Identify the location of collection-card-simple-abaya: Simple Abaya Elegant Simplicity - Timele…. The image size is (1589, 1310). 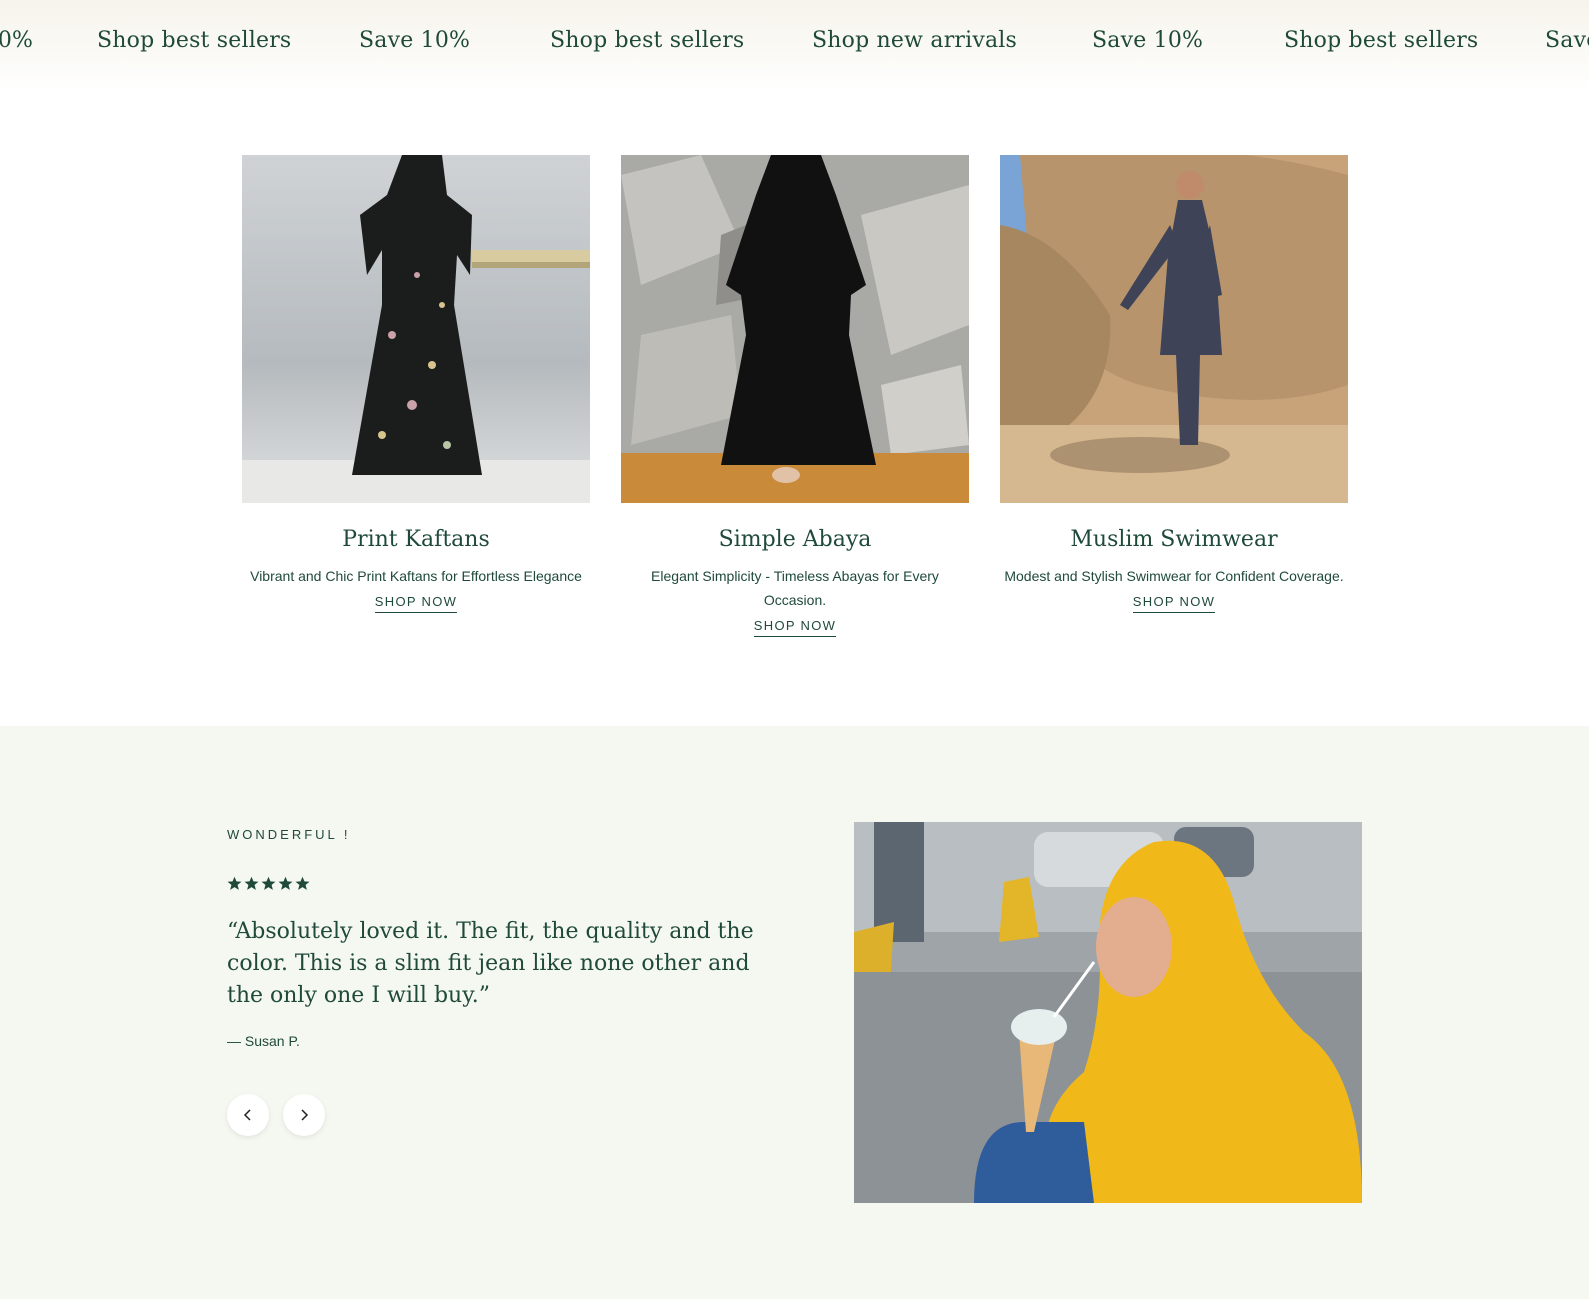
(795, 396).